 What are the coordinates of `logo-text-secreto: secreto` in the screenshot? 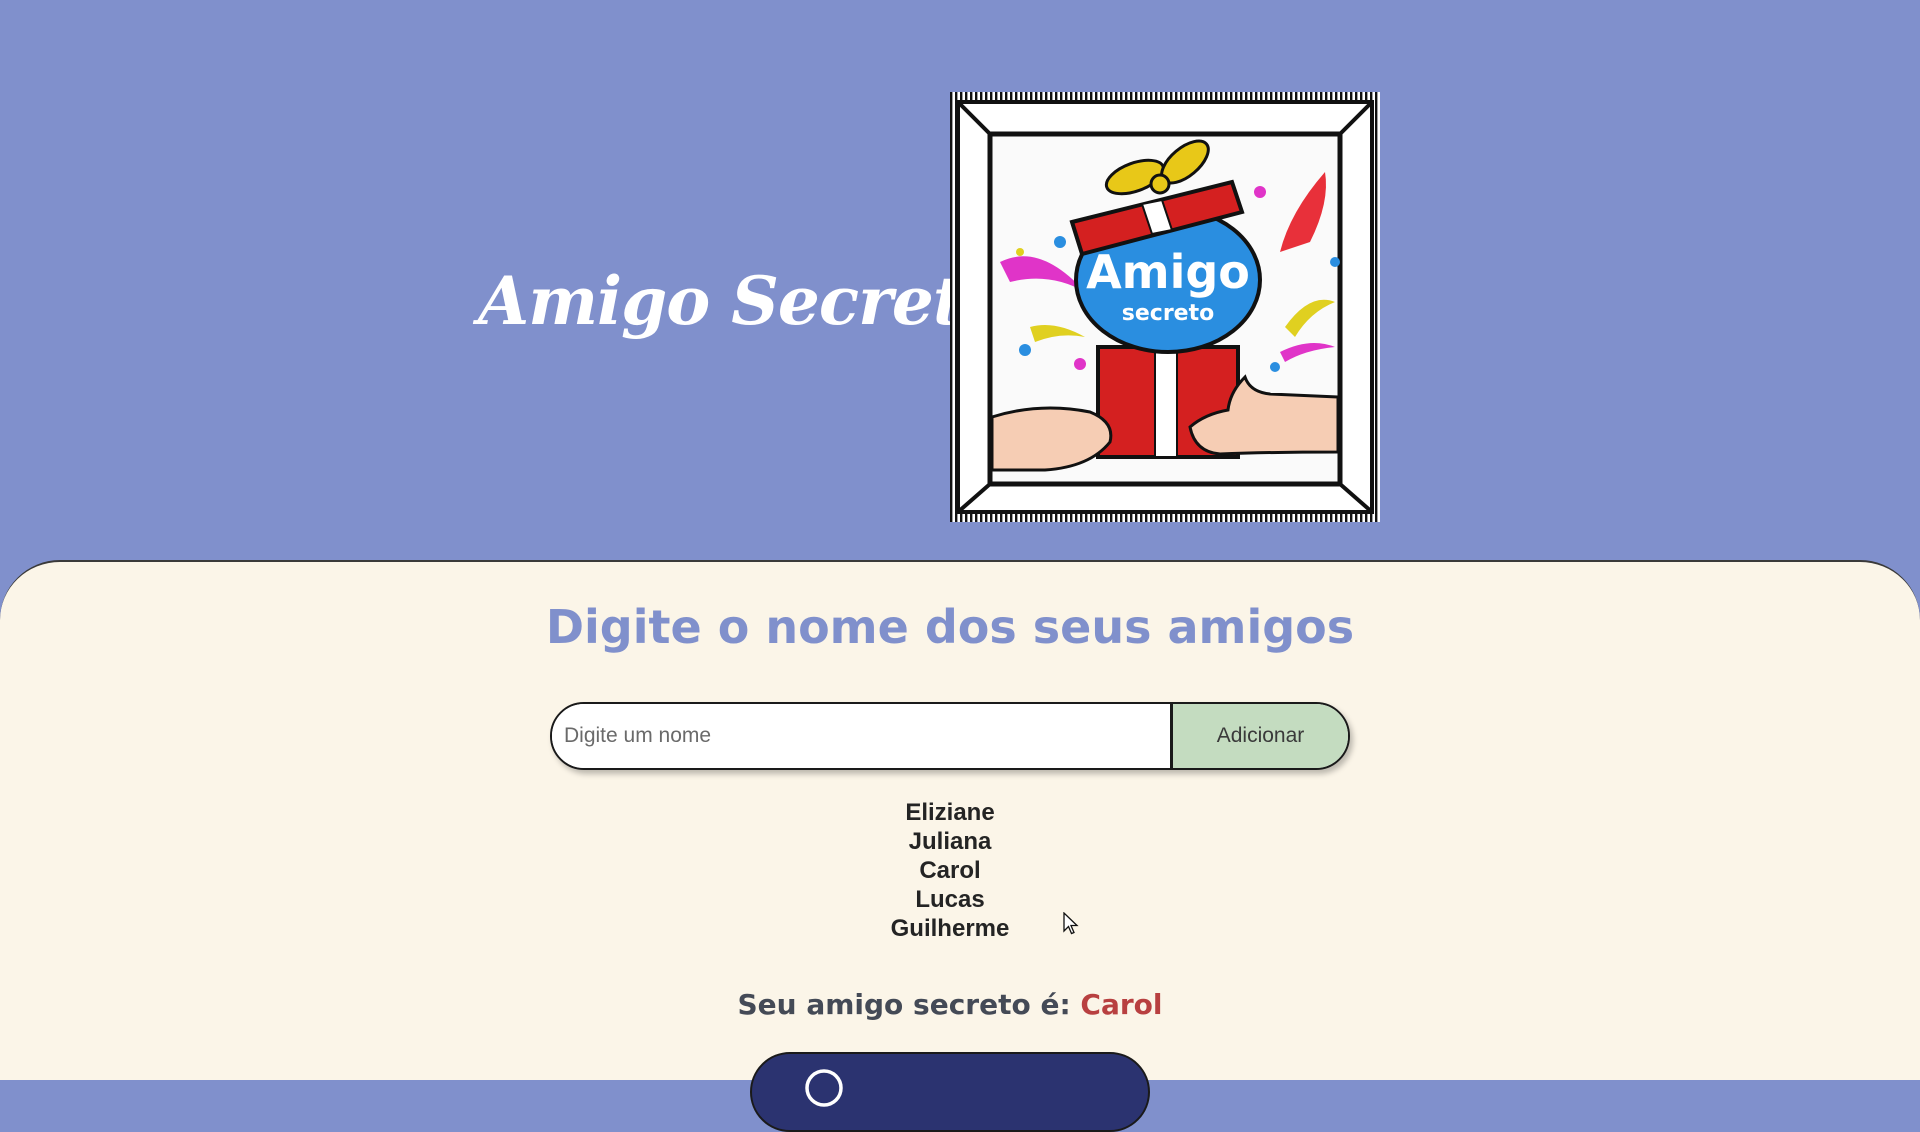 It's located at (1168, 313).